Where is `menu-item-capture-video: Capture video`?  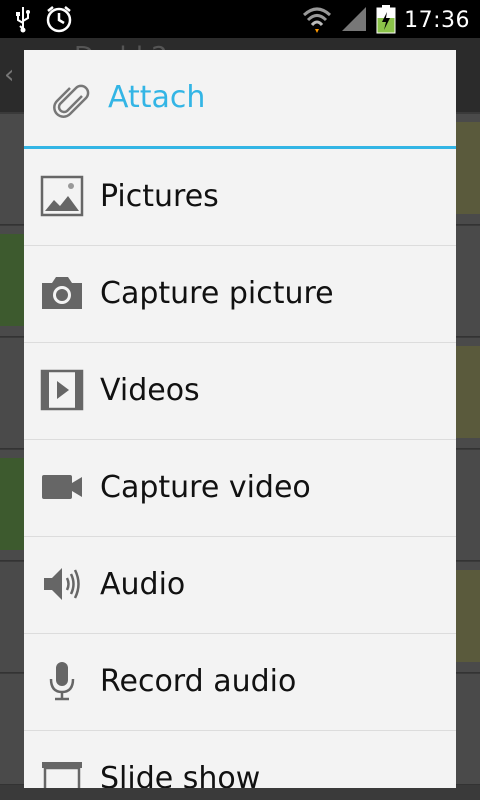
menu-item-capture-video: Capture video is located at coordinates (240, 488).